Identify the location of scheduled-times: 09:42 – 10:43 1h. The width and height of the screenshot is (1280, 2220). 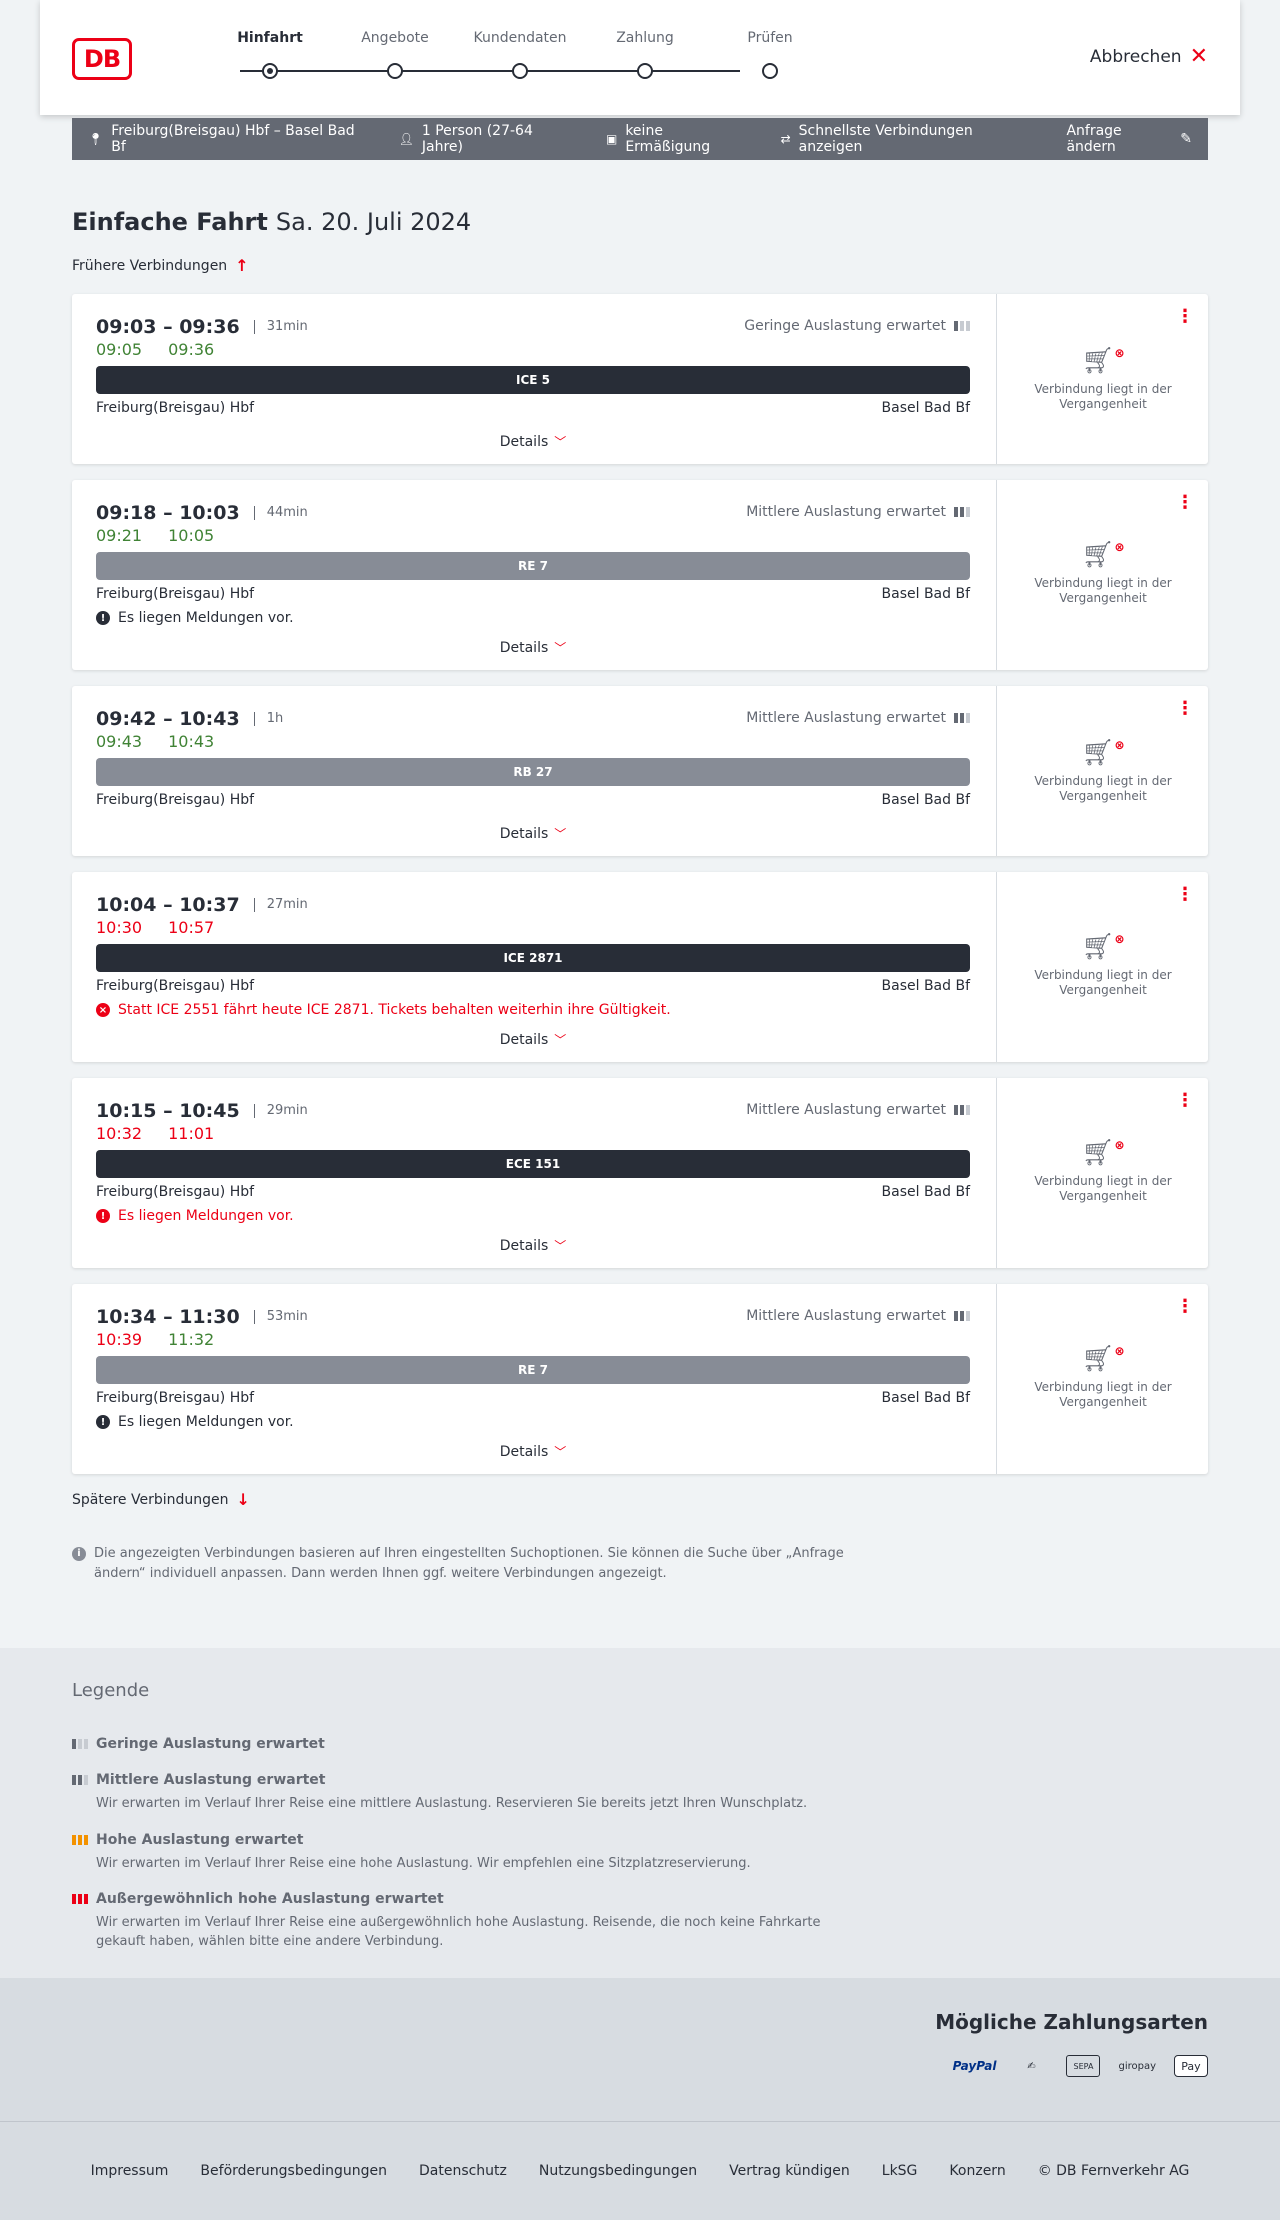
(189, 719).